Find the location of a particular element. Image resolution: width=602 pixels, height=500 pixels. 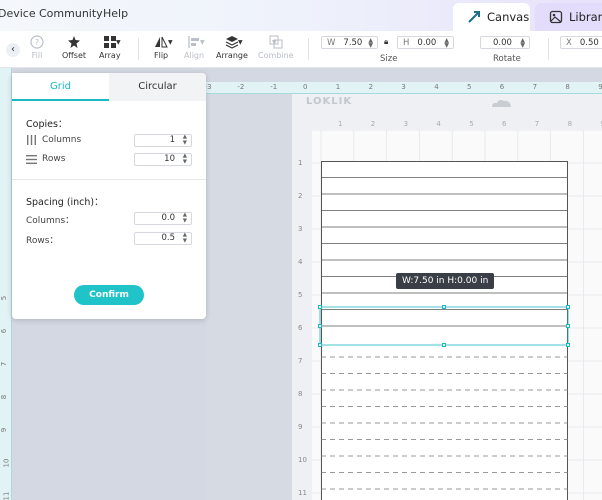

top-ruler-label: 9 is located at coordinates (600, 87).